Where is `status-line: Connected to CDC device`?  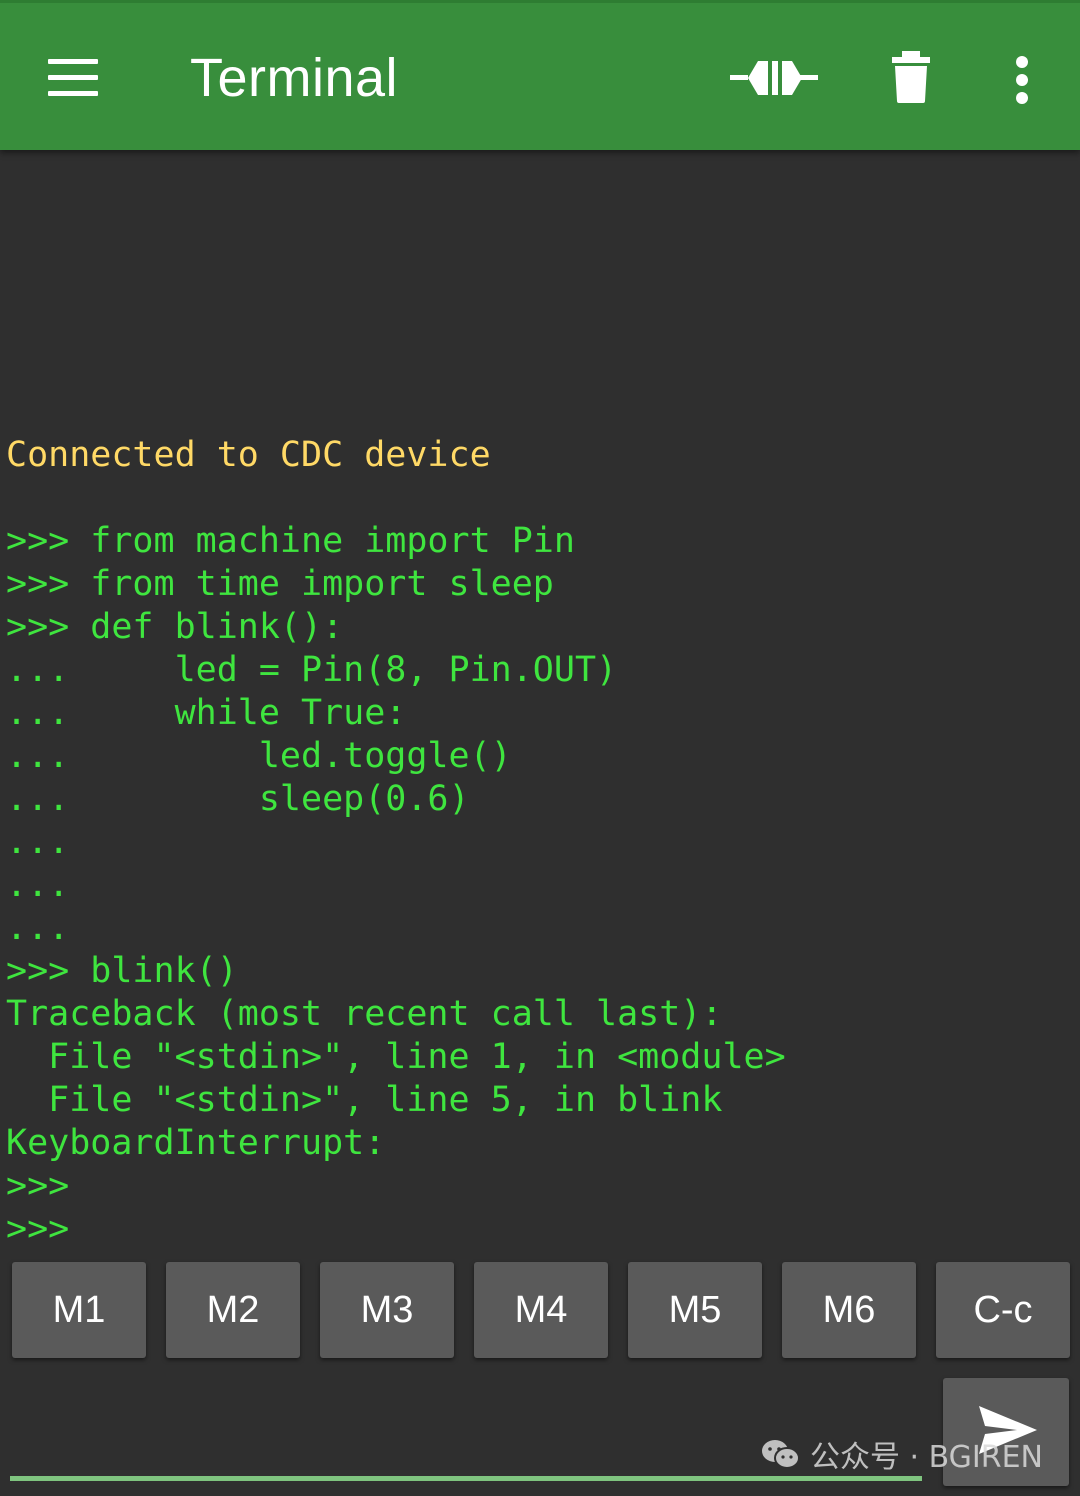
status-line: Connected to CDC device is located at coordinates (248, 455).